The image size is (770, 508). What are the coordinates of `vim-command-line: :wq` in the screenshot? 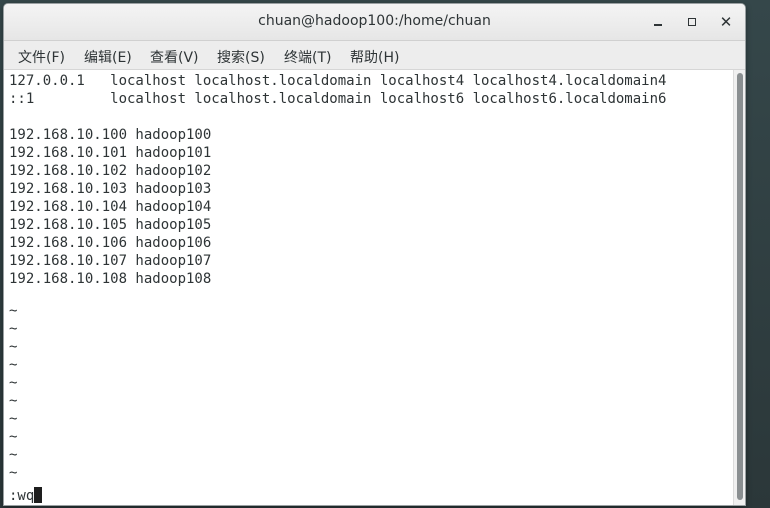 It's located at (26, 496).